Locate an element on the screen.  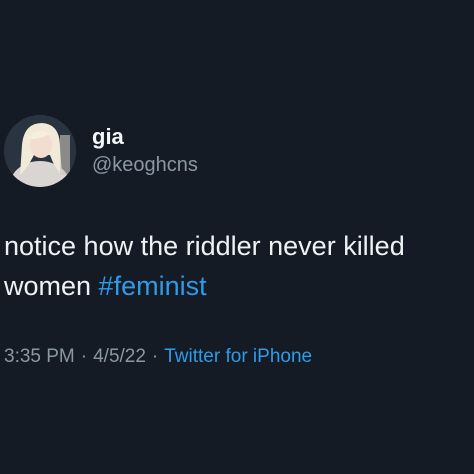
tweet-meta: 3:35 PM · 4/5/22 · Twitter for iPhone is located at coordinates (158, 357).